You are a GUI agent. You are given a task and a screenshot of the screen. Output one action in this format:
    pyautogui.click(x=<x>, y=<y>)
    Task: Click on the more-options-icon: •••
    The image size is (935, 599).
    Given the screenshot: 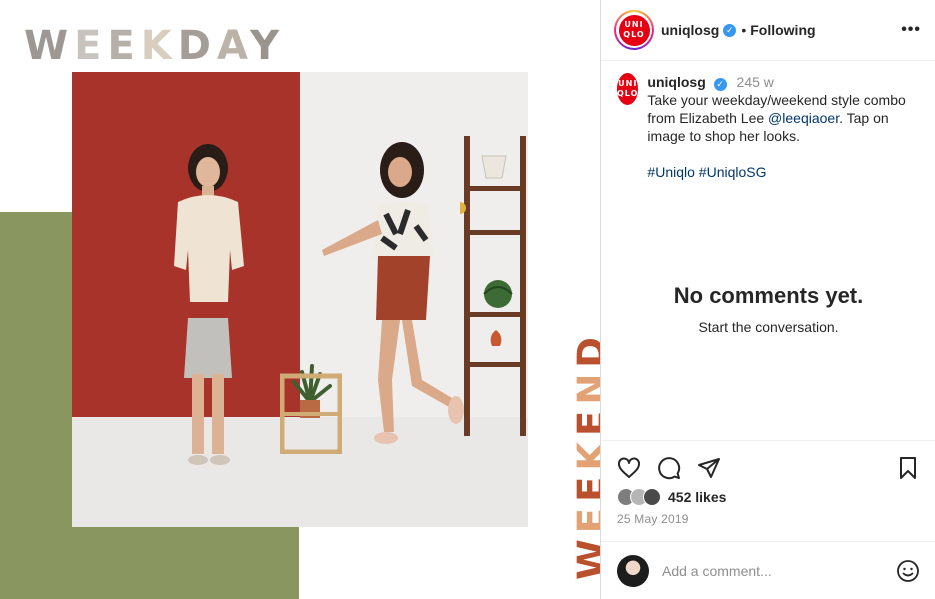 What is the action you would take?
    pyautogui.click(x=911, y=30)
    